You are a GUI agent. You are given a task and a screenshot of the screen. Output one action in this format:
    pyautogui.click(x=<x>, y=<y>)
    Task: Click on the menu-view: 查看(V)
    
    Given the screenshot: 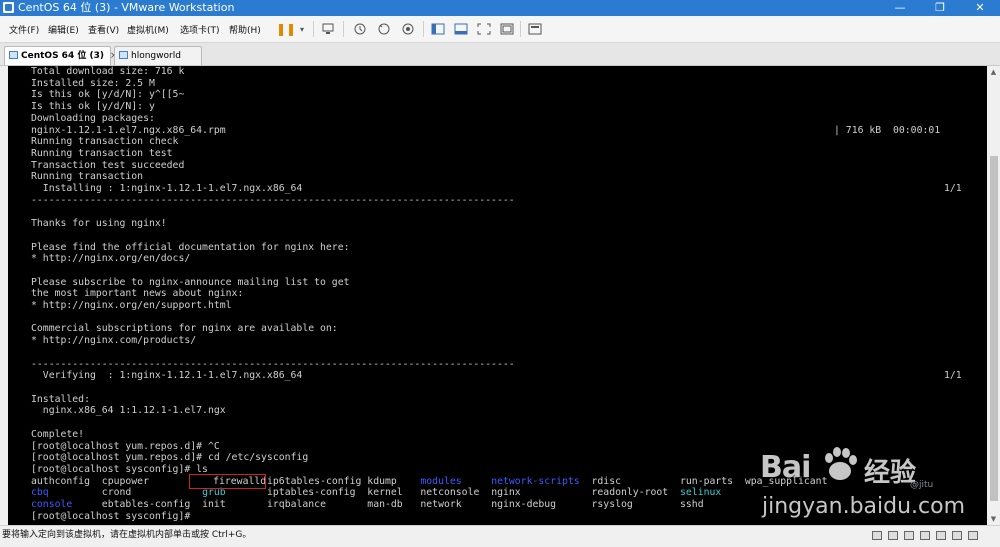 What is the action you would take?
    pyautogui.click(x=103, y=29)
    